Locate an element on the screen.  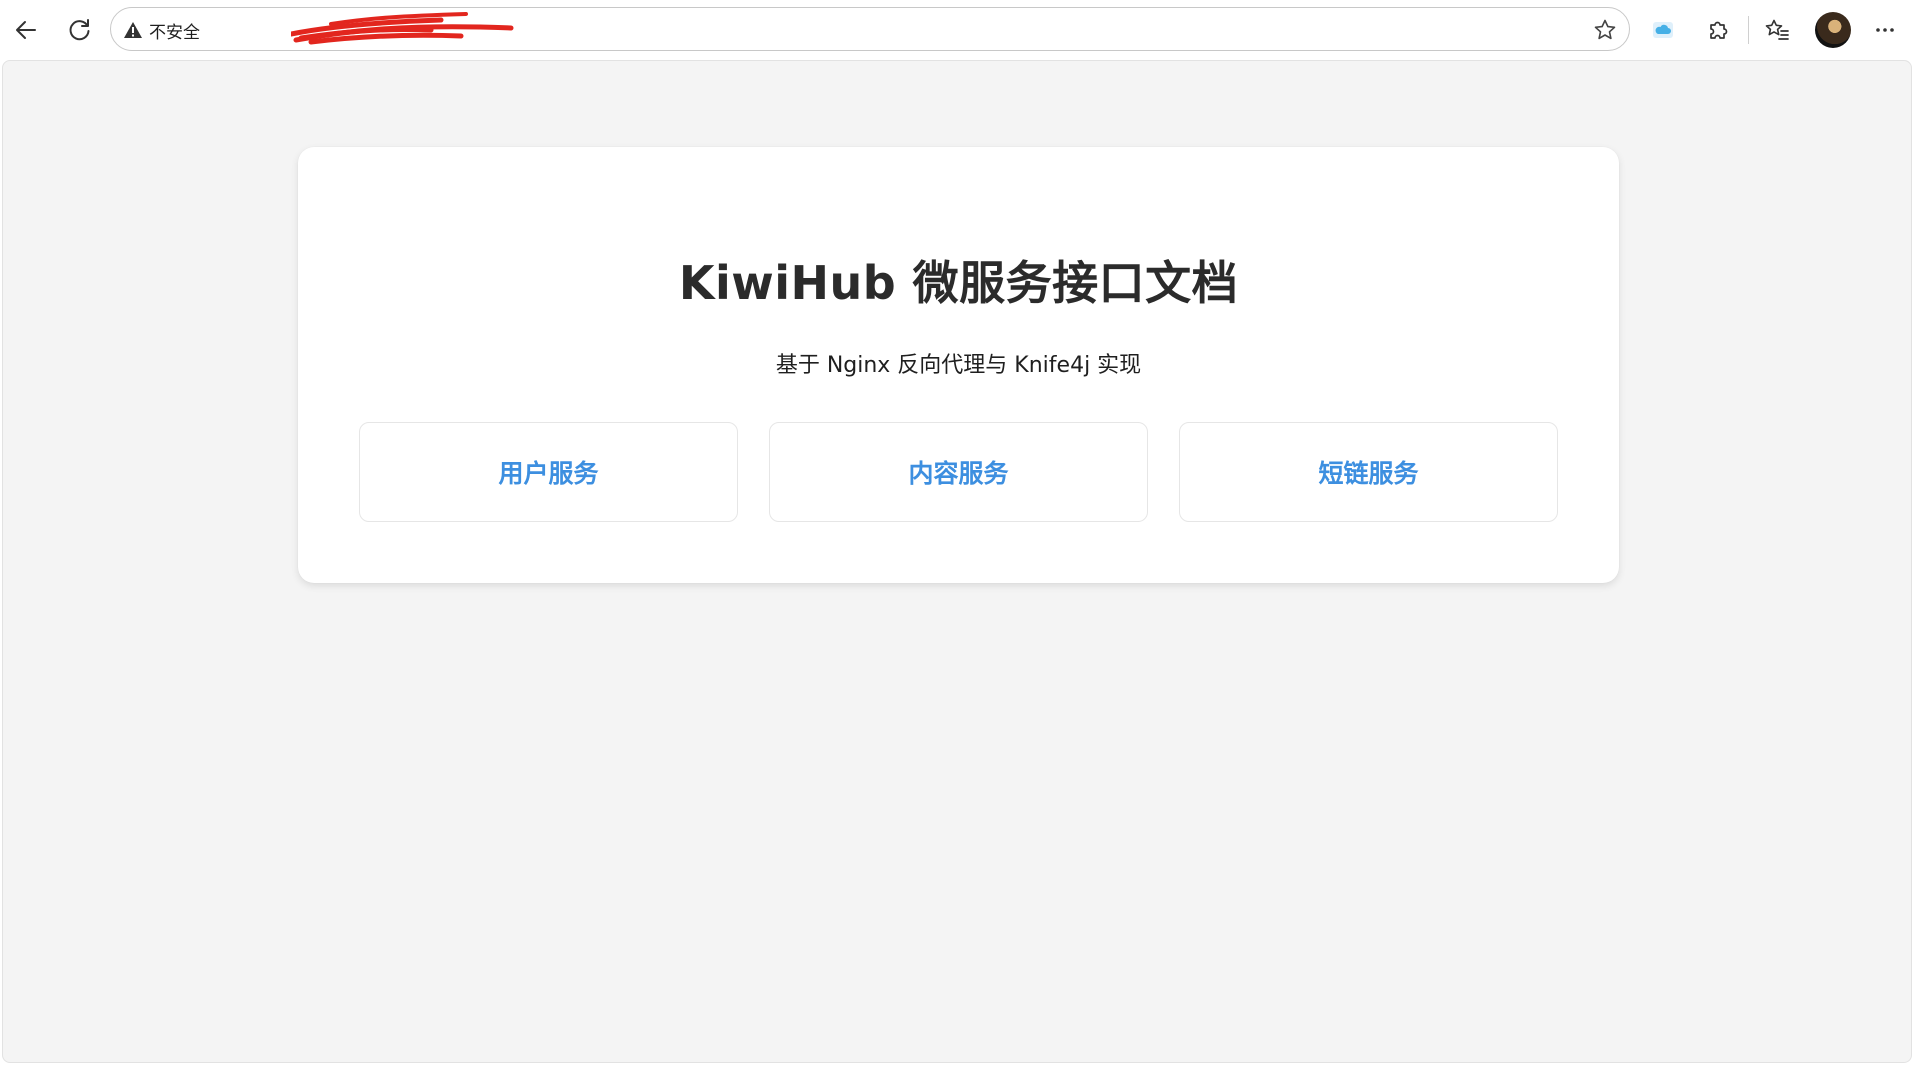
avatar is located at coordinates (1833, 30).